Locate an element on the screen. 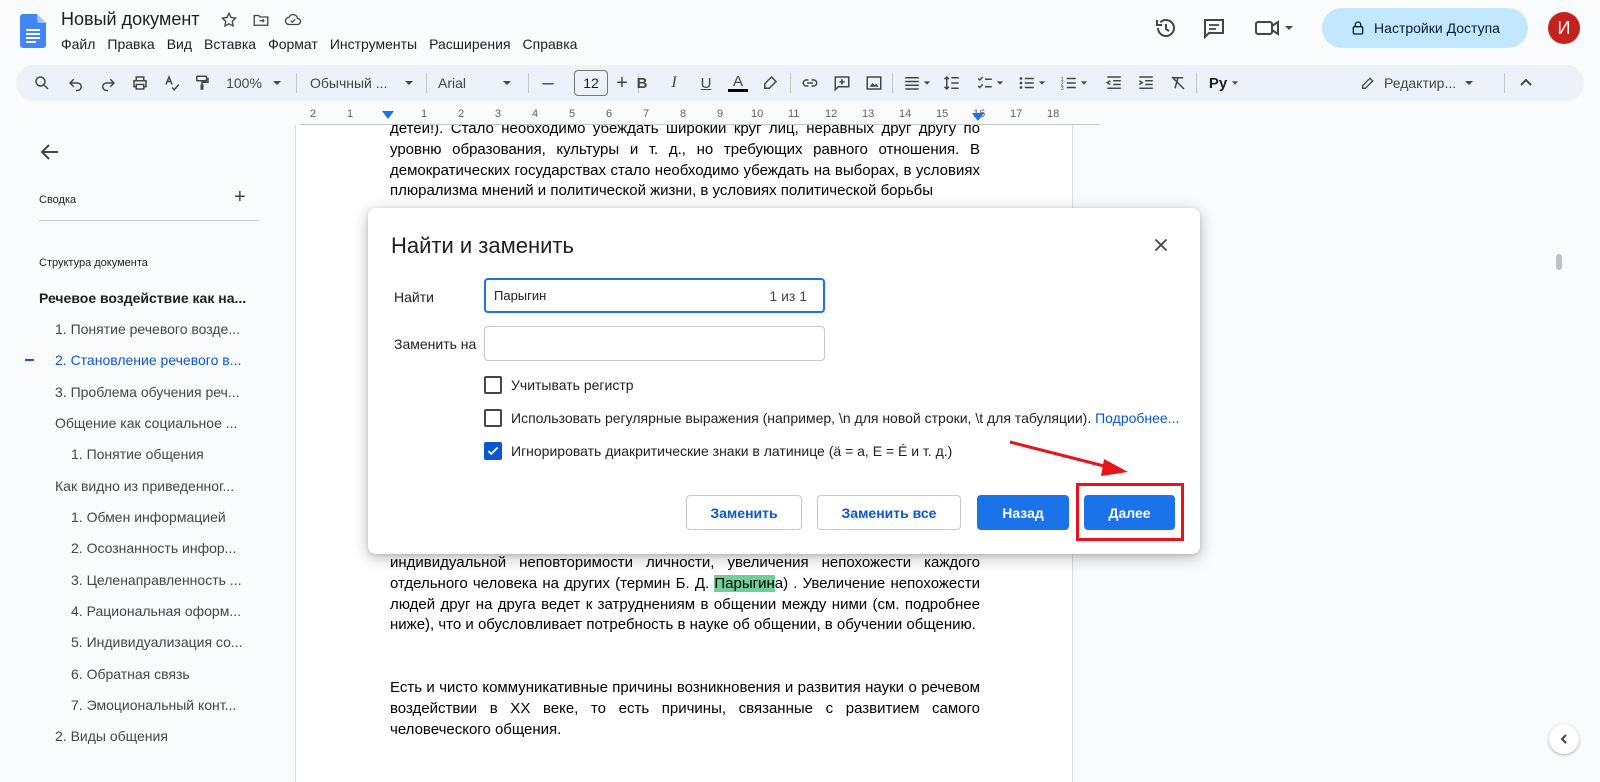  find-label: Найти is located at coordinates (414, 297).